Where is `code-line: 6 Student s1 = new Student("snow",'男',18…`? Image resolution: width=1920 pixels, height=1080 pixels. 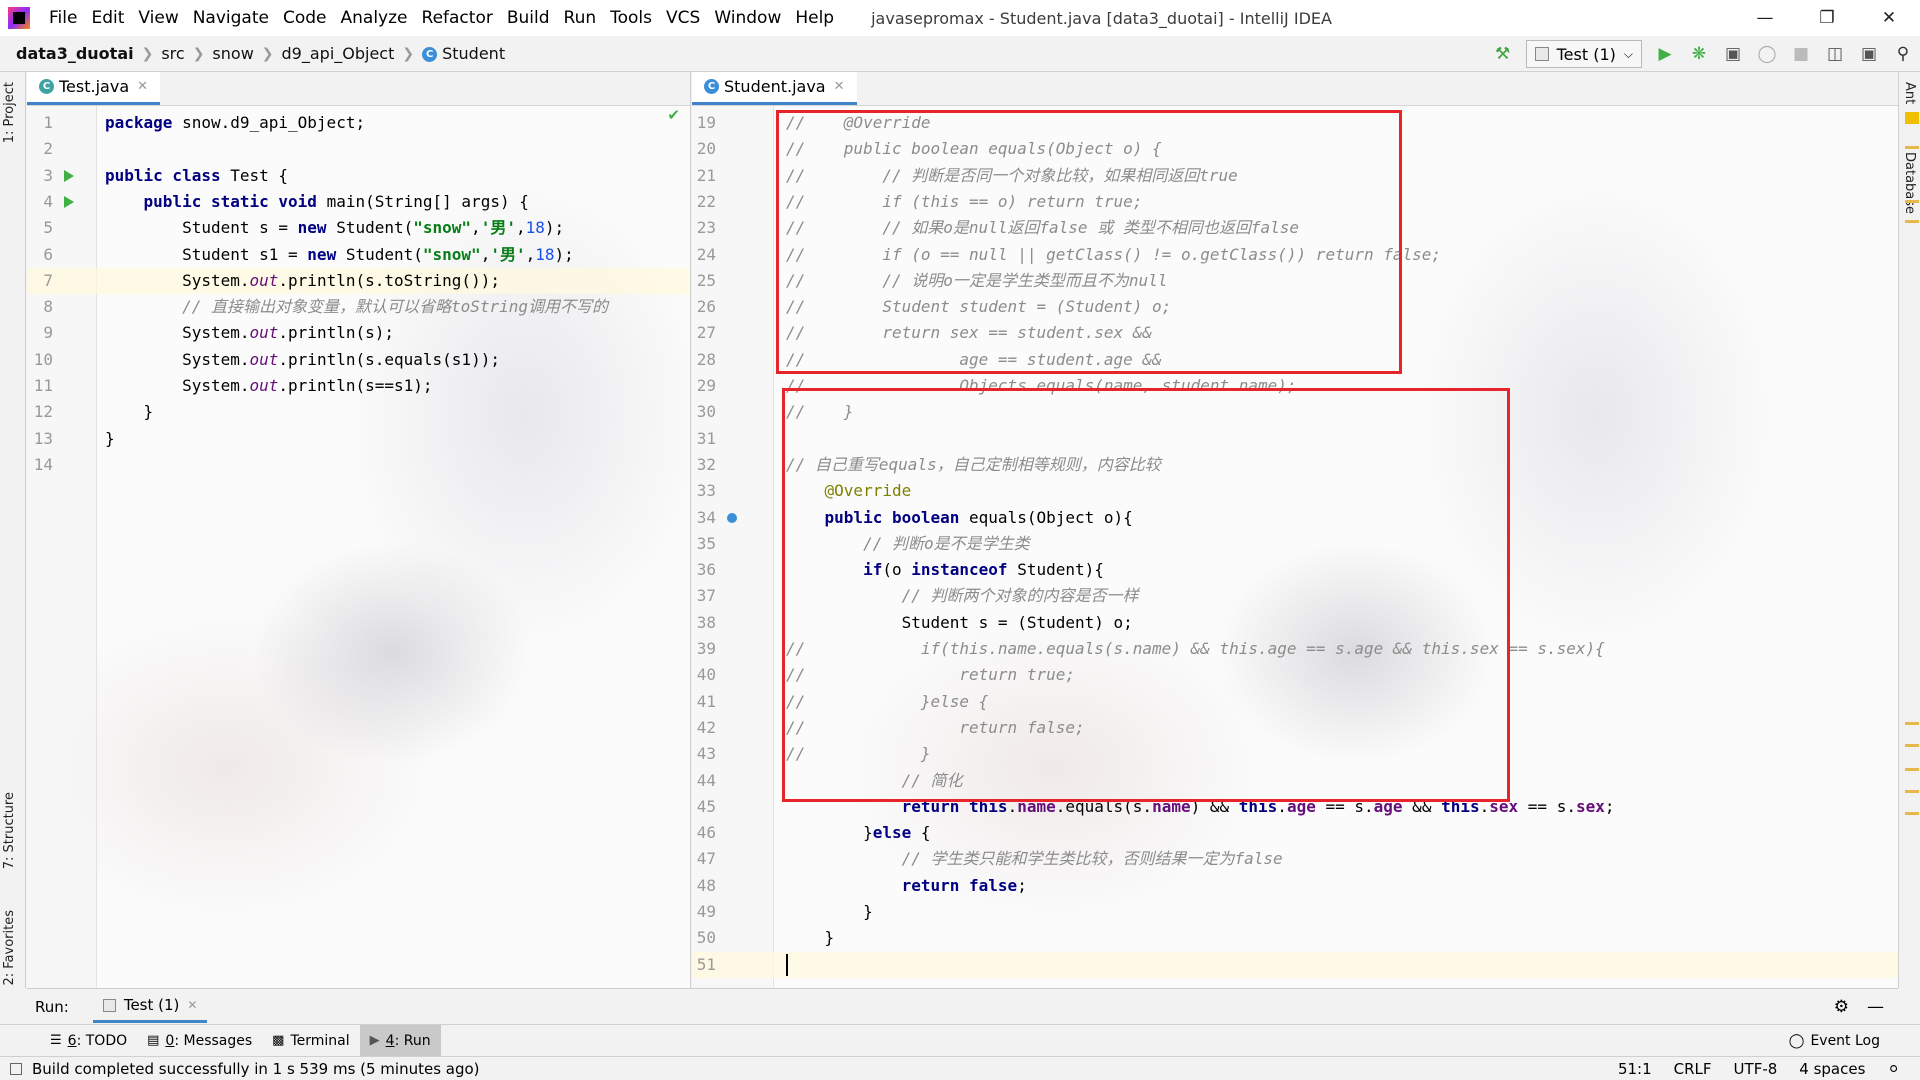 code-line: 6 Student s1 = new Student("snow",'男',18… is located at coordinates (358, 255).